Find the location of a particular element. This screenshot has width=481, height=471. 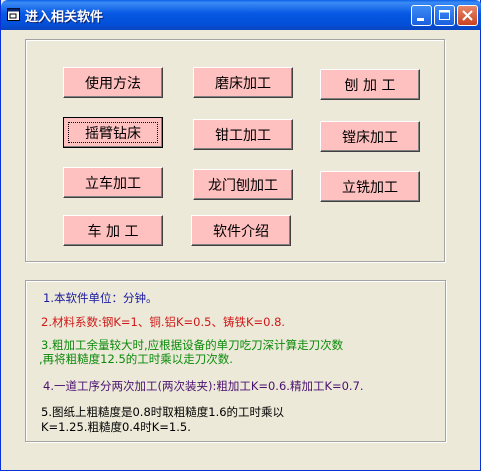

usage-button: 使用方法 is located at coordinates (113, 82).